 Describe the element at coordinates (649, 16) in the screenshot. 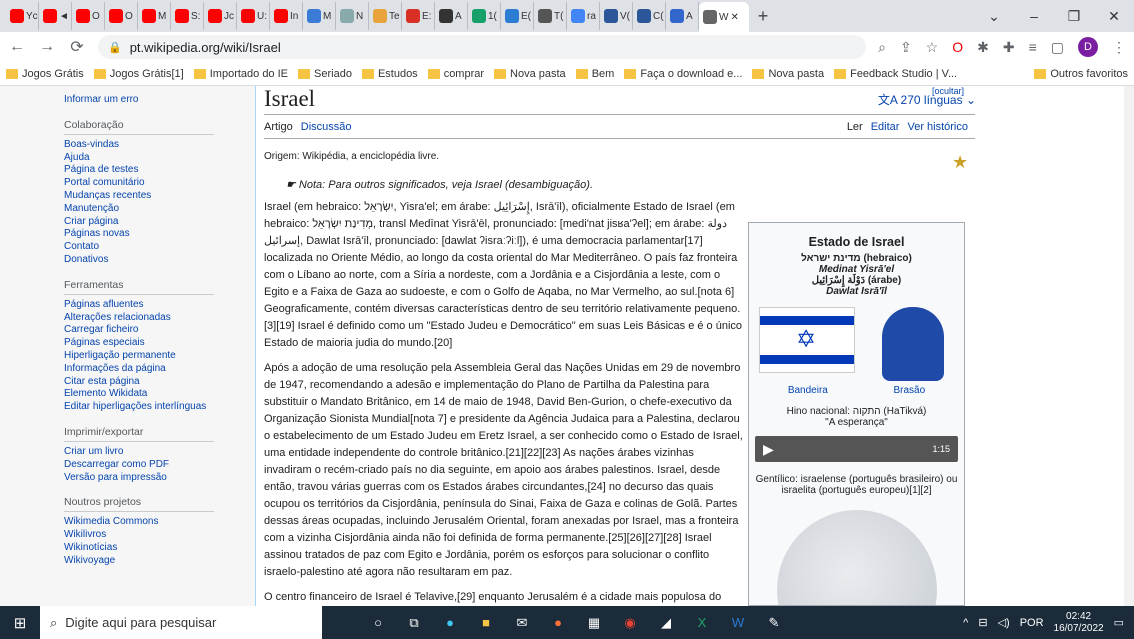

I see `browser-tab: C(` at that location.